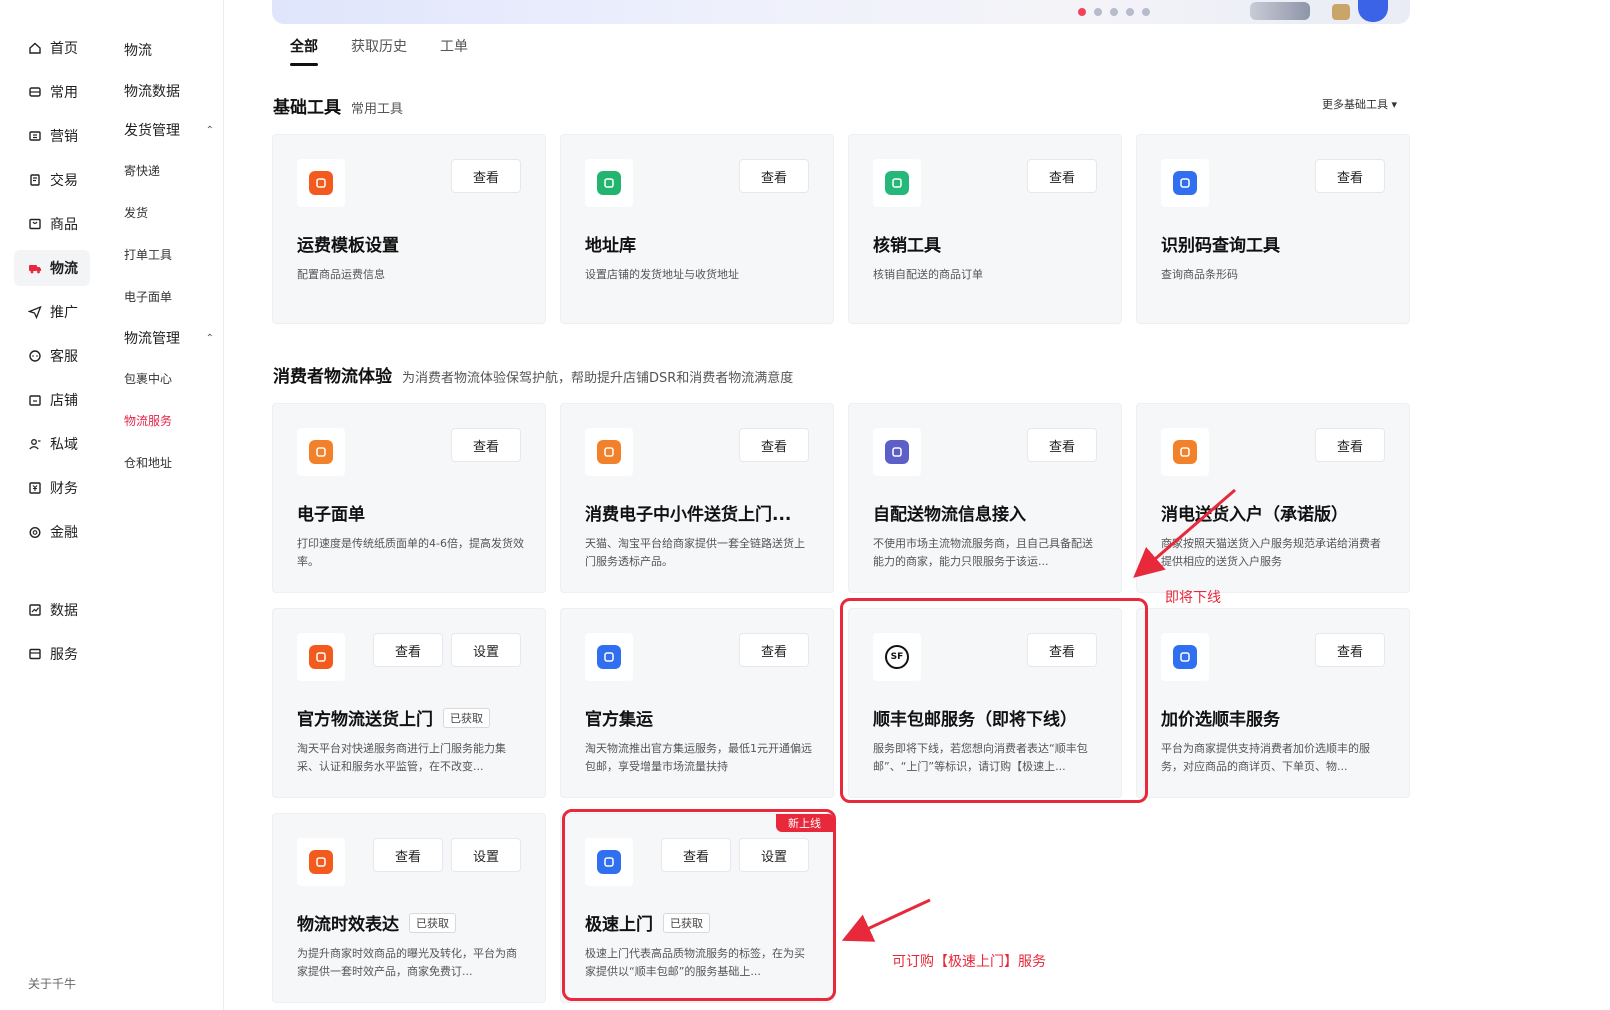 Image resolution: width=1610 pixels, height=1010 pixels. I want to click on sub-item-send-express: 寄快递, so click(142, 170).